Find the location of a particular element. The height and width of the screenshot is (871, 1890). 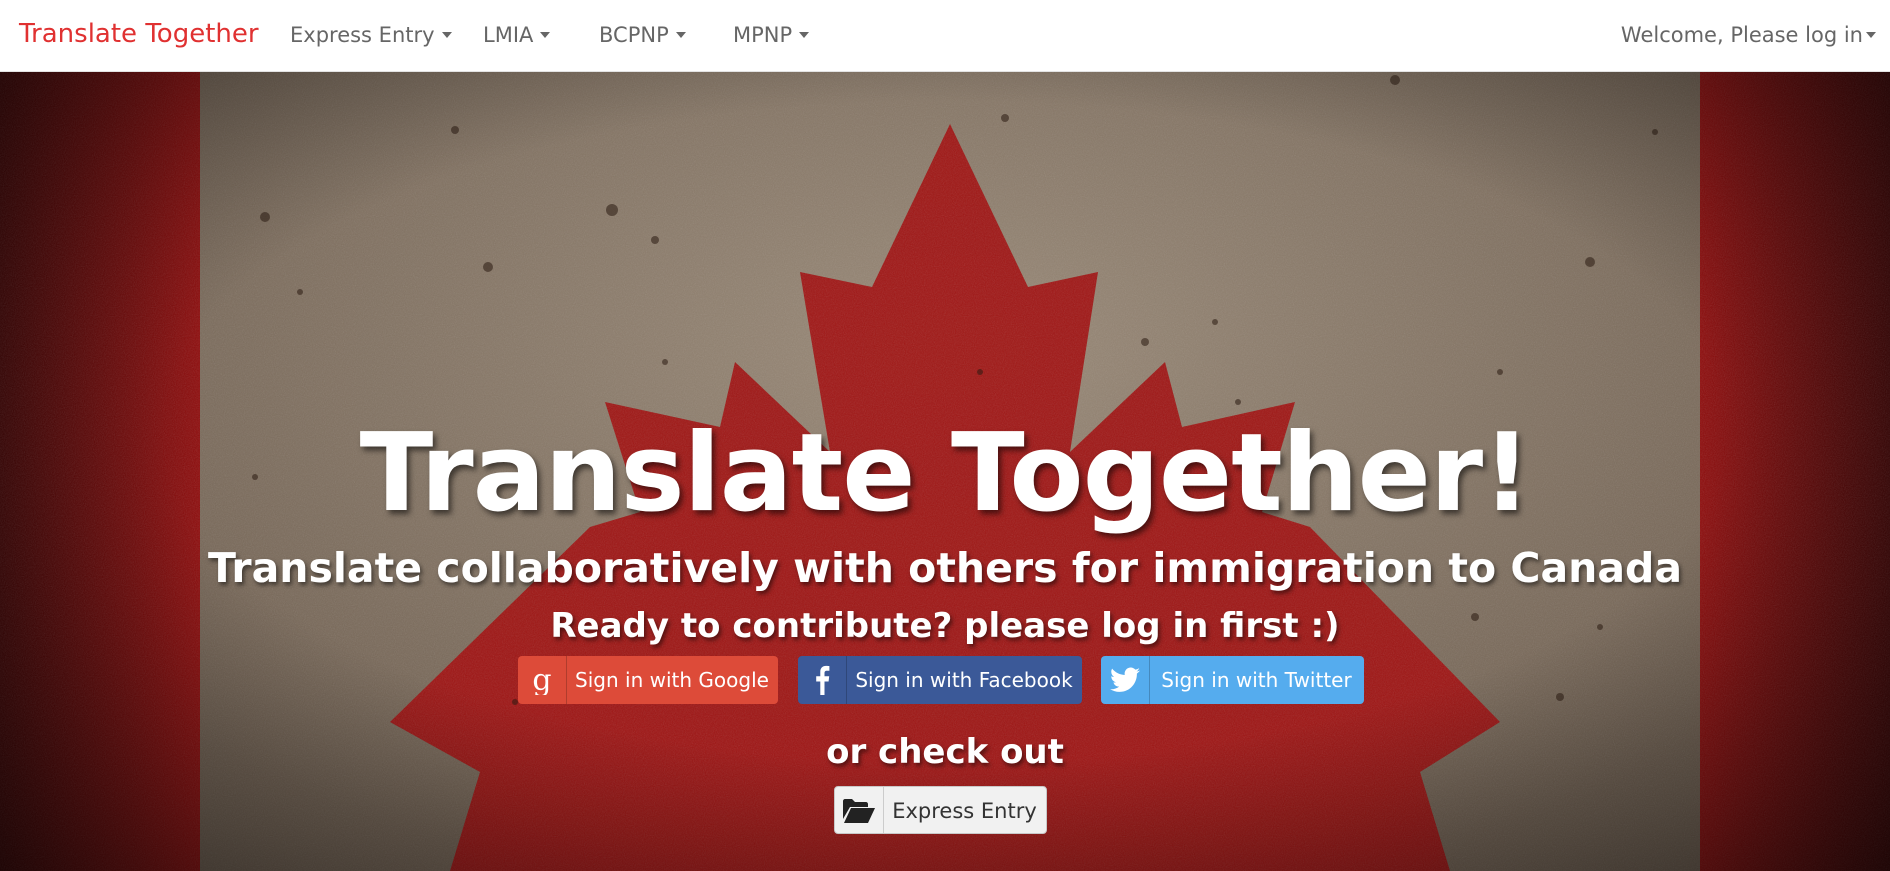

express-entry-button: Express Entry is located at coordinates (940, 810).